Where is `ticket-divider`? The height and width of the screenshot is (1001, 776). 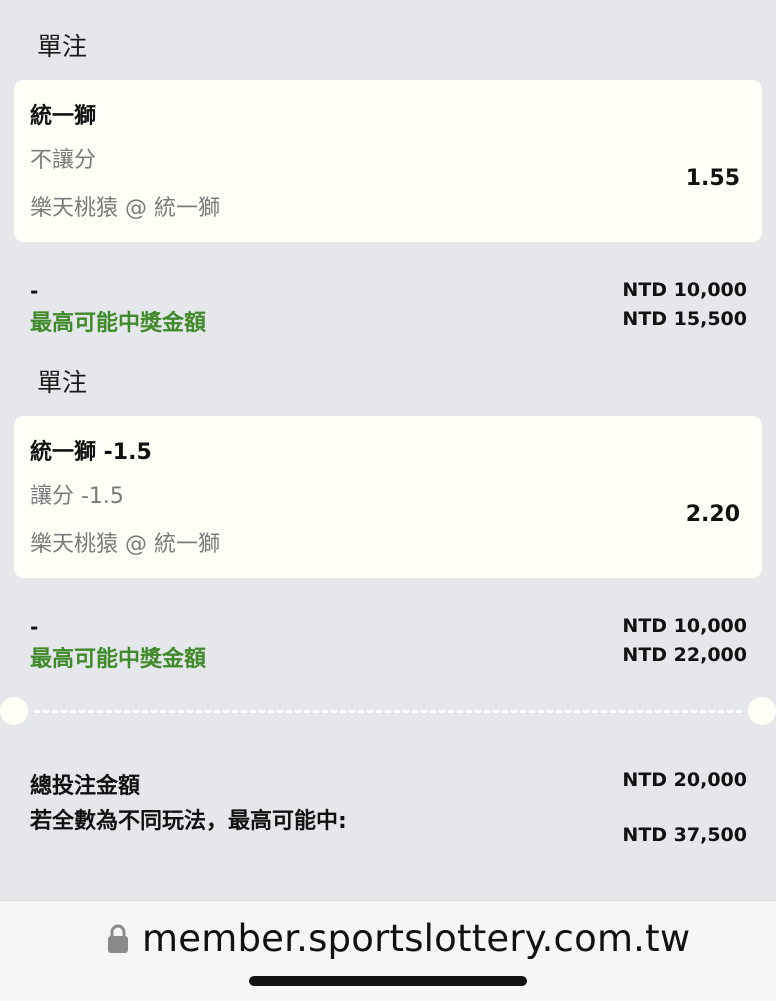
ticket-divider is located at coordinates (388, 711).